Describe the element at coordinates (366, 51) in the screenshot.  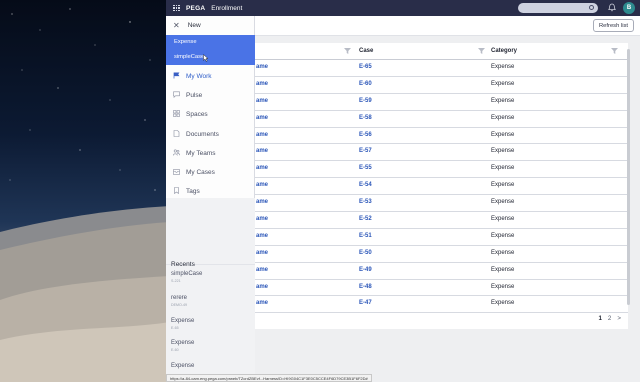
I see `column-header-case: Case` at that location.